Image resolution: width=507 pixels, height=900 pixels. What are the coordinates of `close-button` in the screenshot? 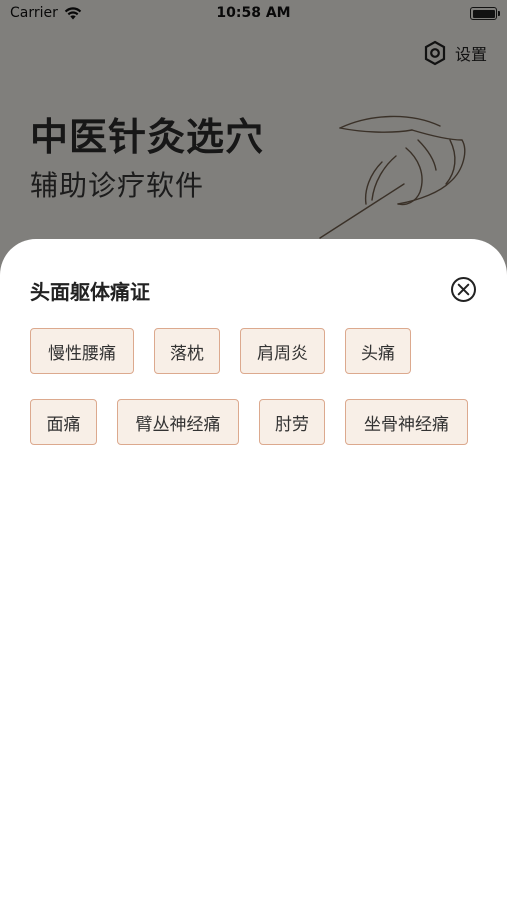 It's located at (463, 289).